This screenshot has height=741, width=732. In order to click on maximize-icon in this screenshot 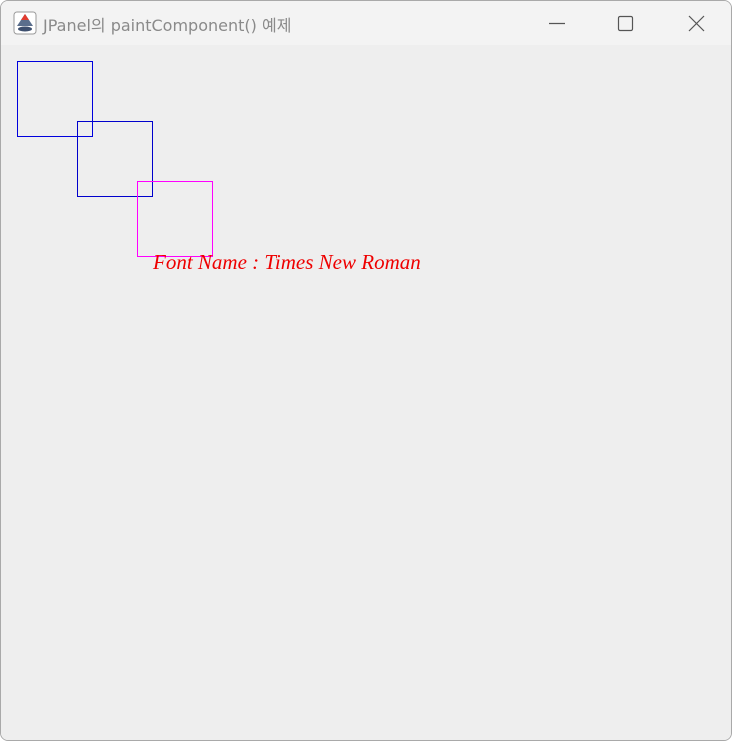, I will do `click(625, 23)`.